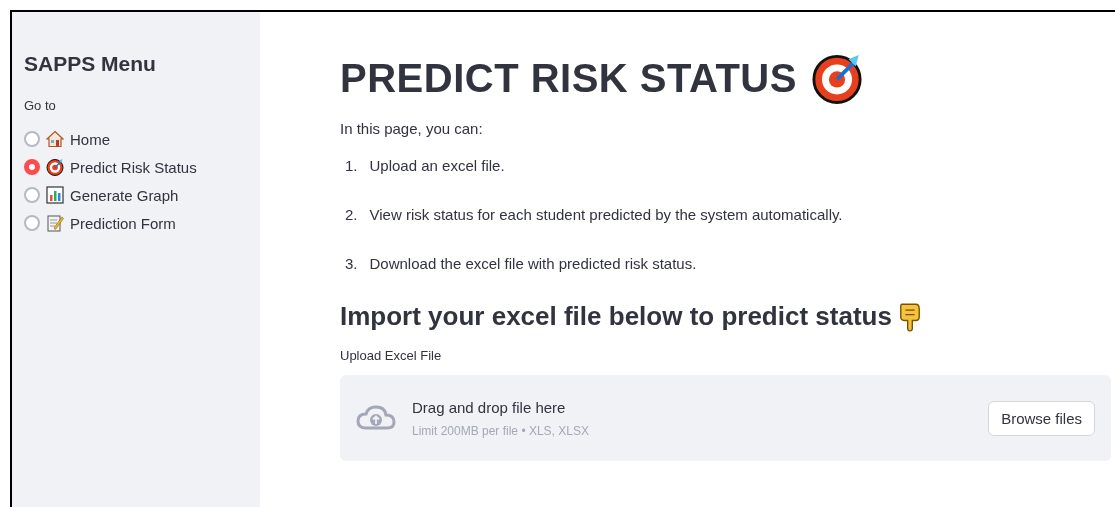  Describe the element at coordinates (55, 223) in the screenshot. I see `memo-pencil-icon` at that location.